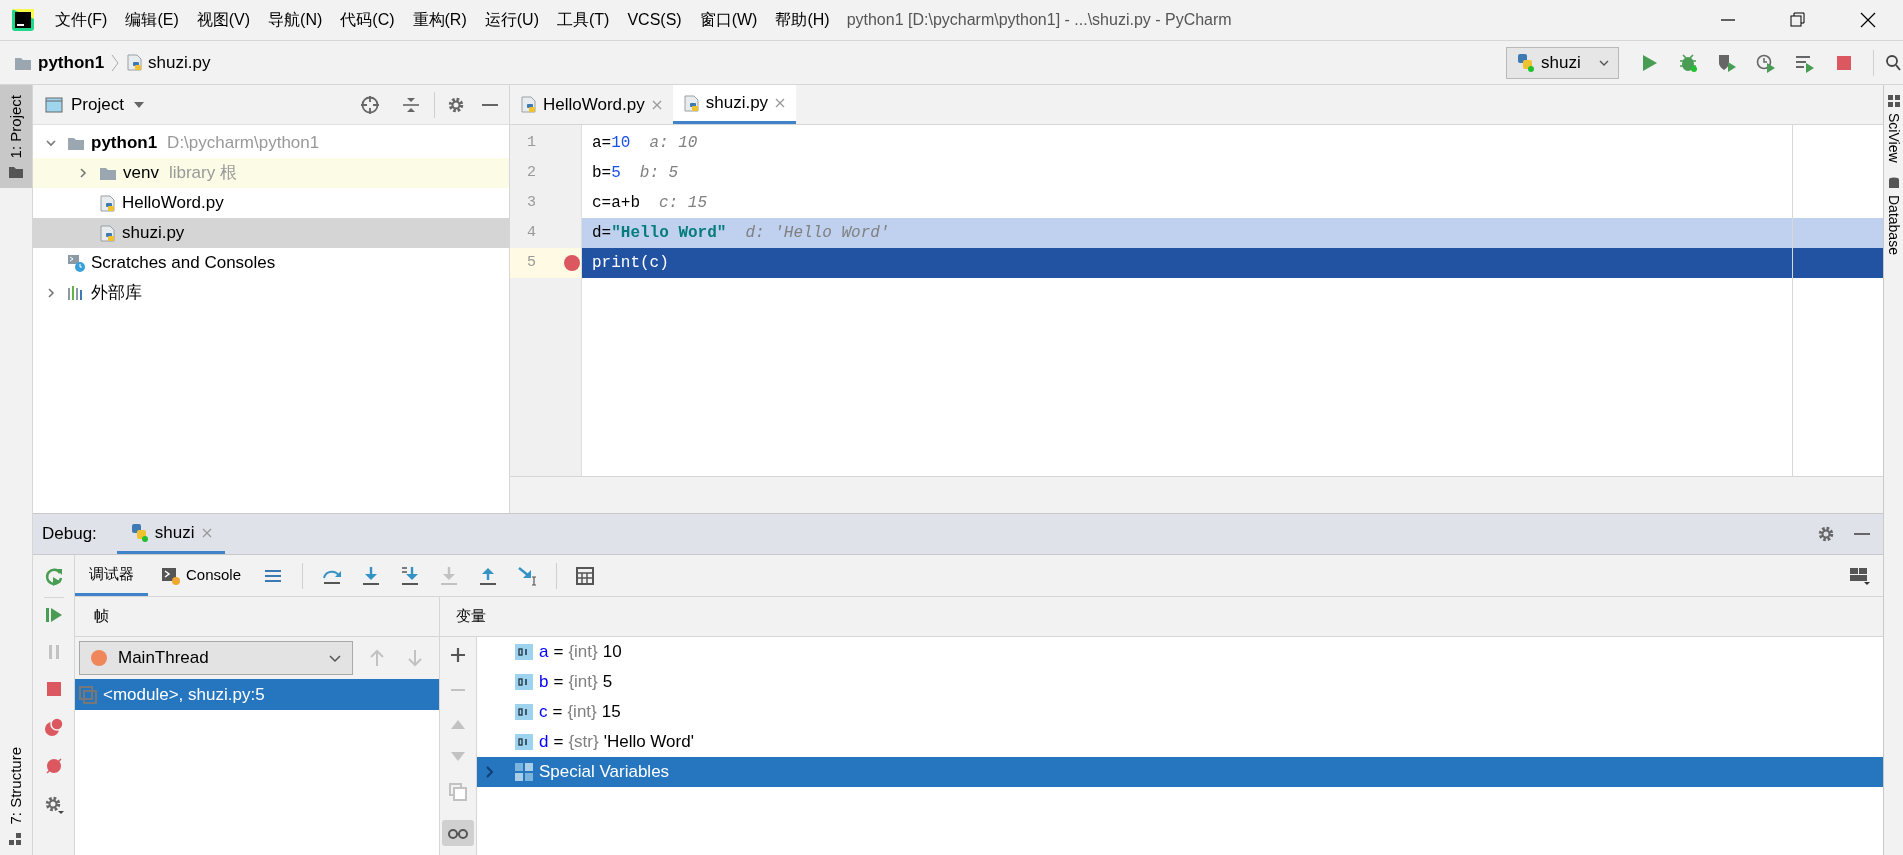 The height and width of the screenshot is (855, 1903). What do you see at coordinates (1893, 182) in the screenshot?
I see `database-icon` at bounding box center [1893, 182].